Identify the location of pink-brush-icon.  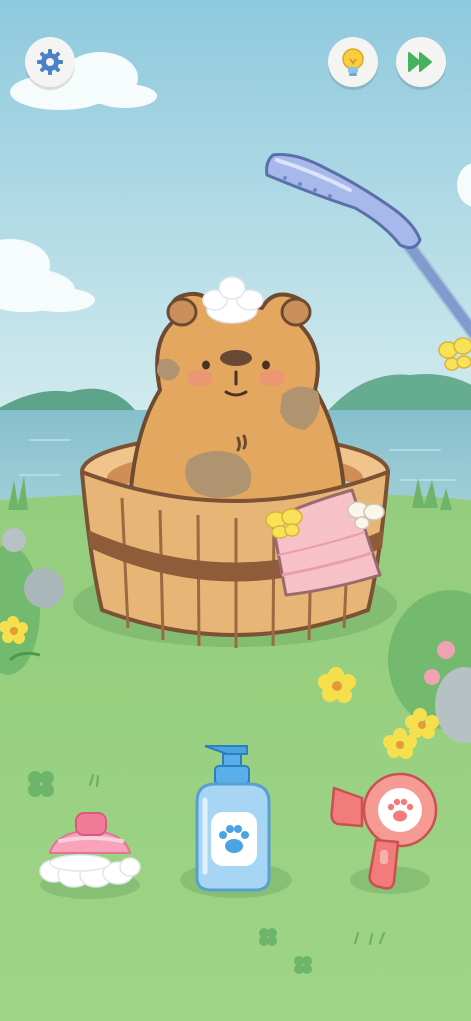
(90, 850).